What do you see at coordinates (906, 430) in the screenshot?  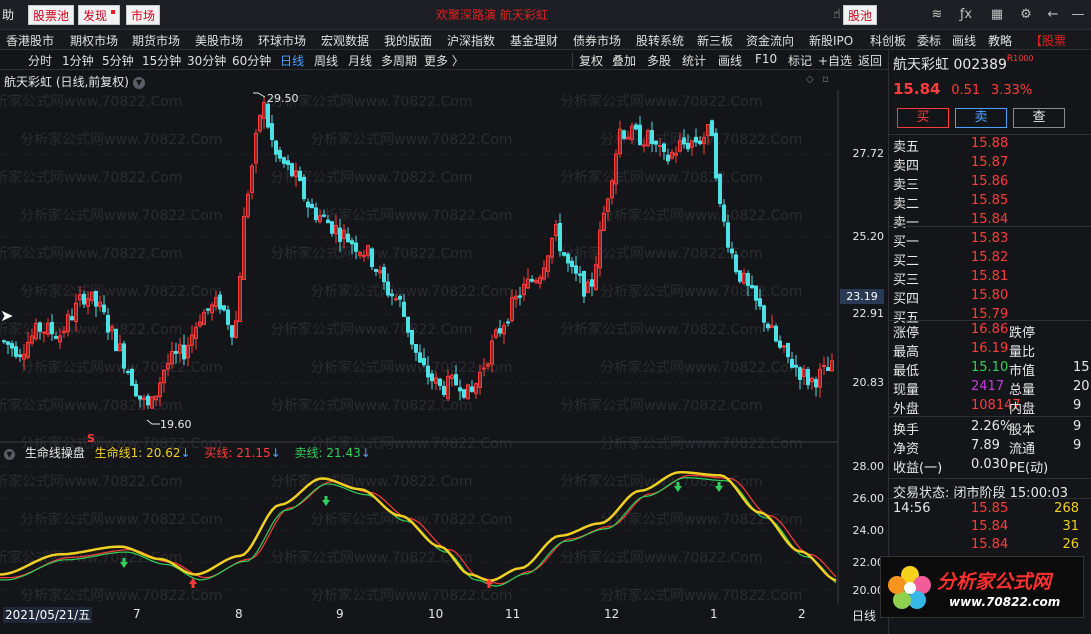 I see `stat-key: 换手` at bounding box center [906, 430].